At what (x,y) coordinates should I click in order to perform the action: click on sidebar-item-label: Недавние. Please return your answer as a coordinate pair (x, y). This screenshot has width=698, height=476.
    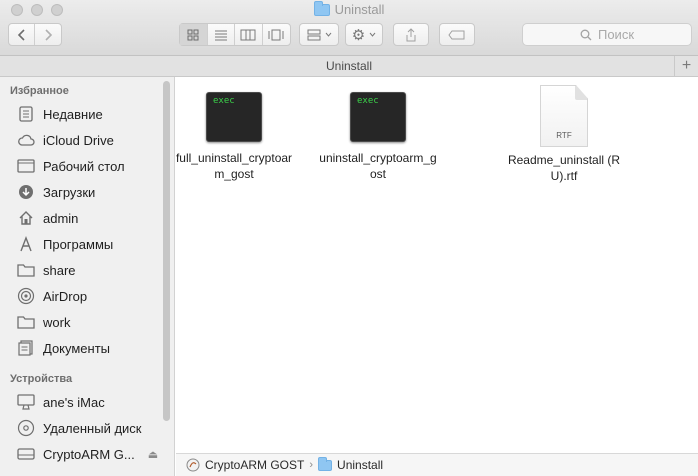
    Looking at the image, I should click on (73, 114).